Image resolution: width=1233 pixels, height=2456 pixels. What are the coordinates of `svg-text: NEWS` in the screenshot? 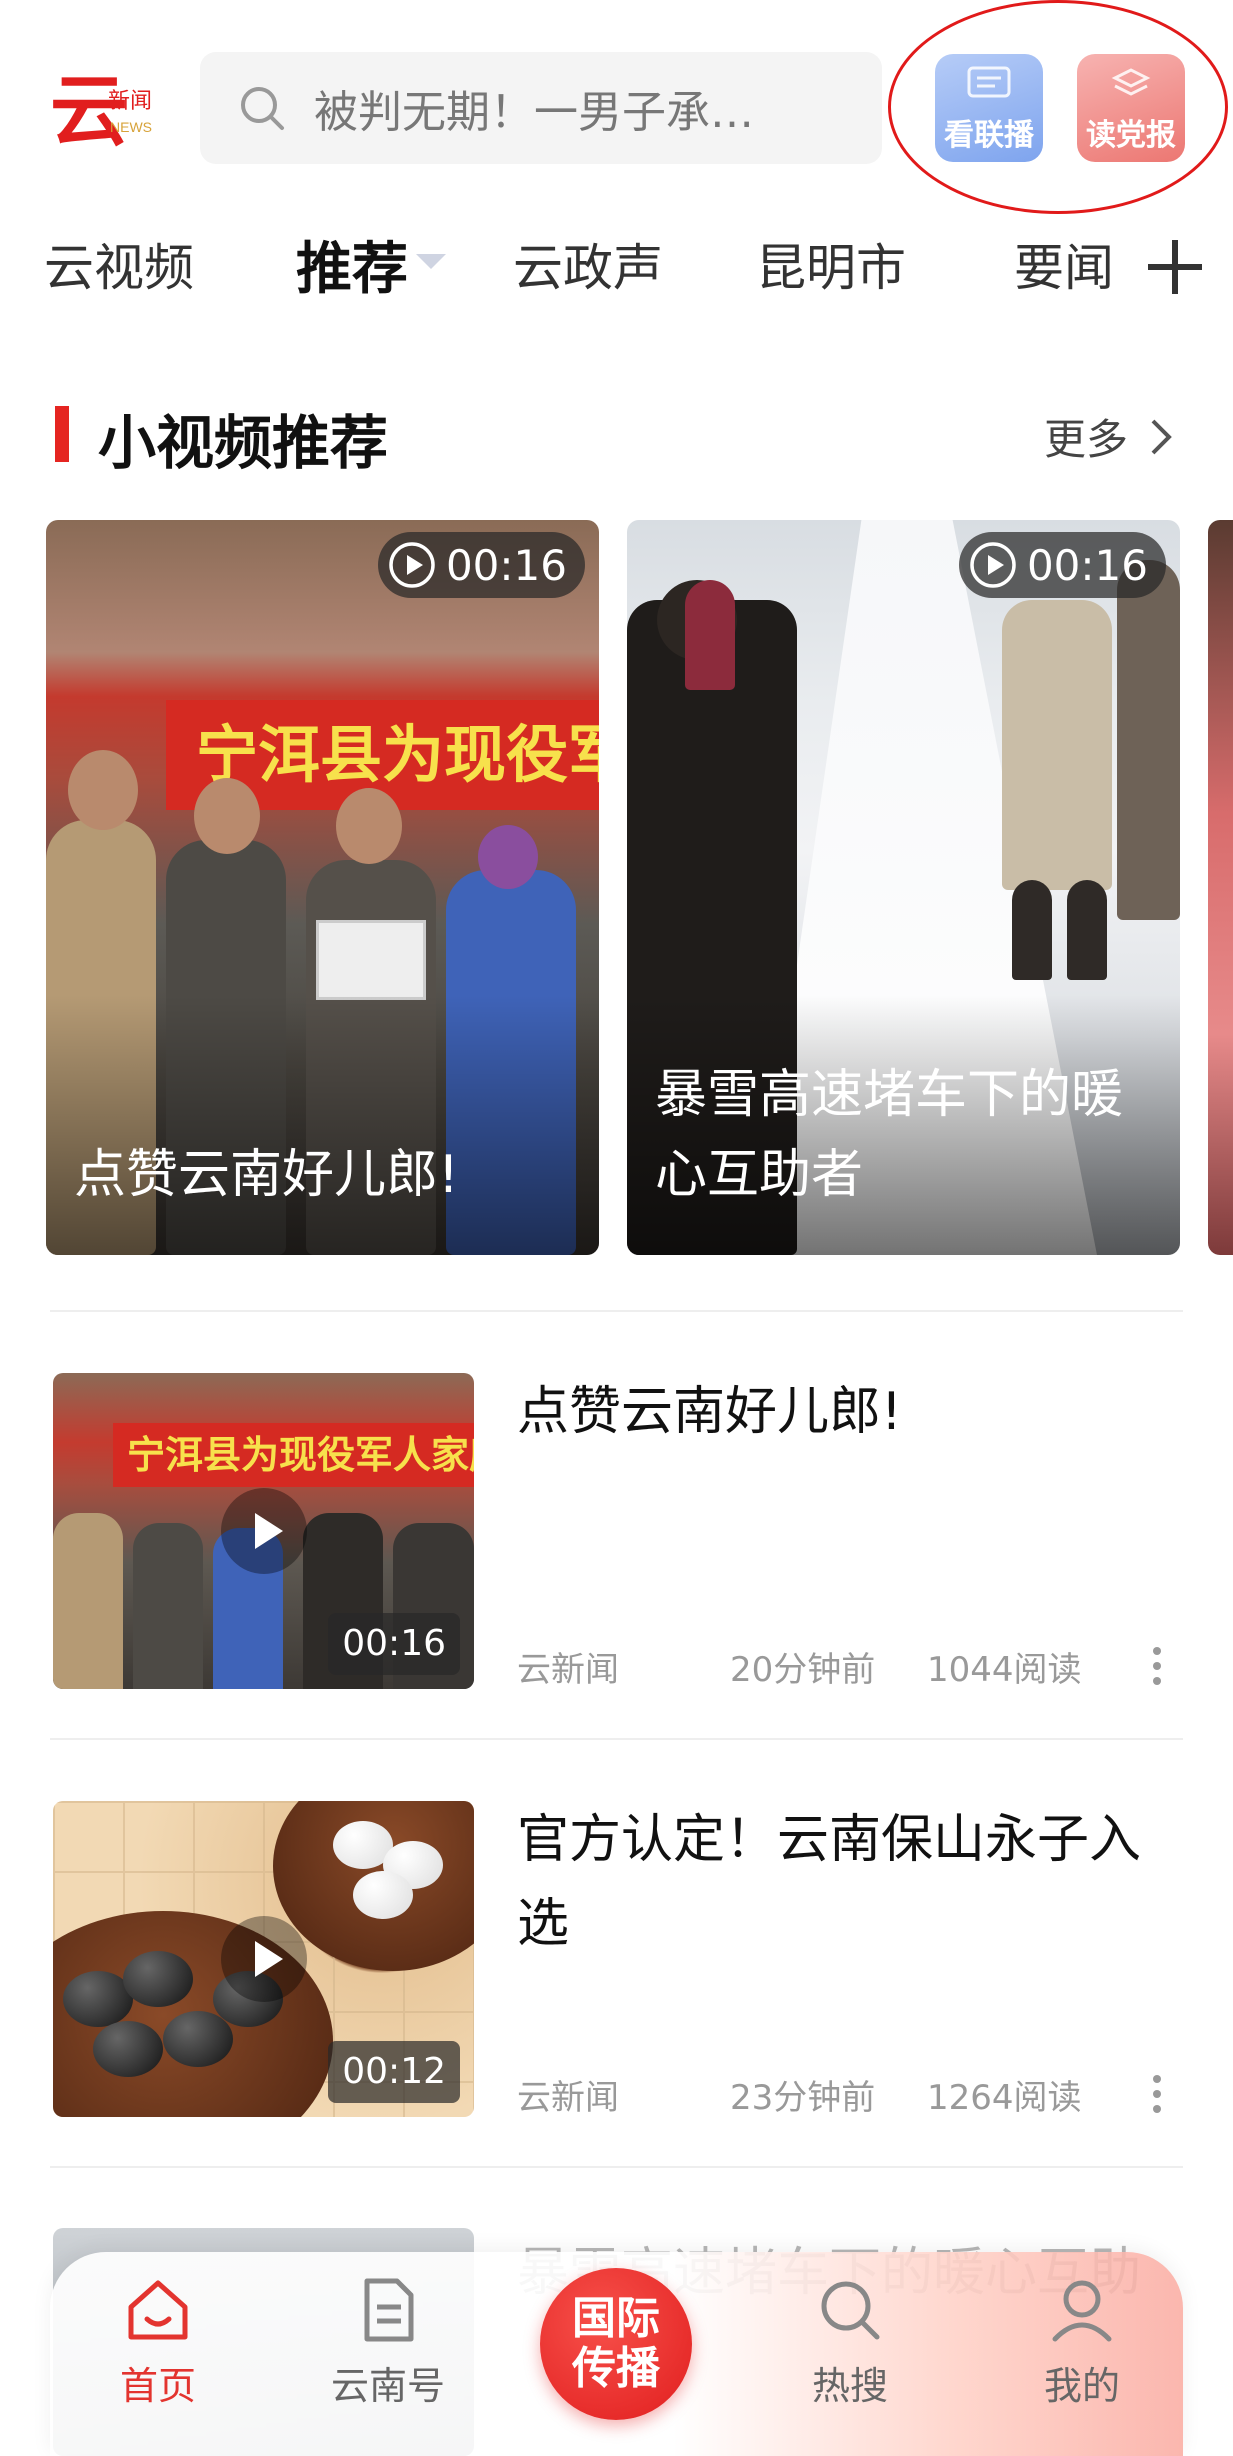 It's located at (131, 127).